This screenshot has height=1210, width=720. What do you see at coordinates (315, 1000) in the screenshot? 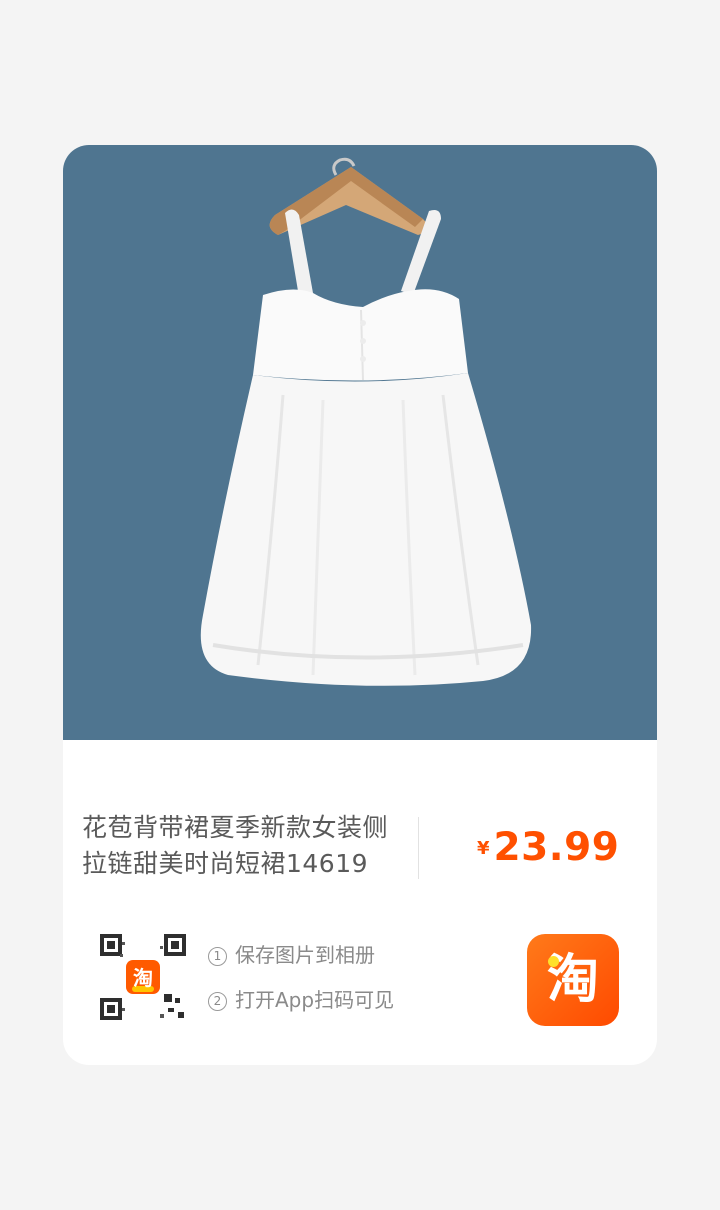
I see `step2-label: 打开App扫码可见` at bounding box center [315, 1000].